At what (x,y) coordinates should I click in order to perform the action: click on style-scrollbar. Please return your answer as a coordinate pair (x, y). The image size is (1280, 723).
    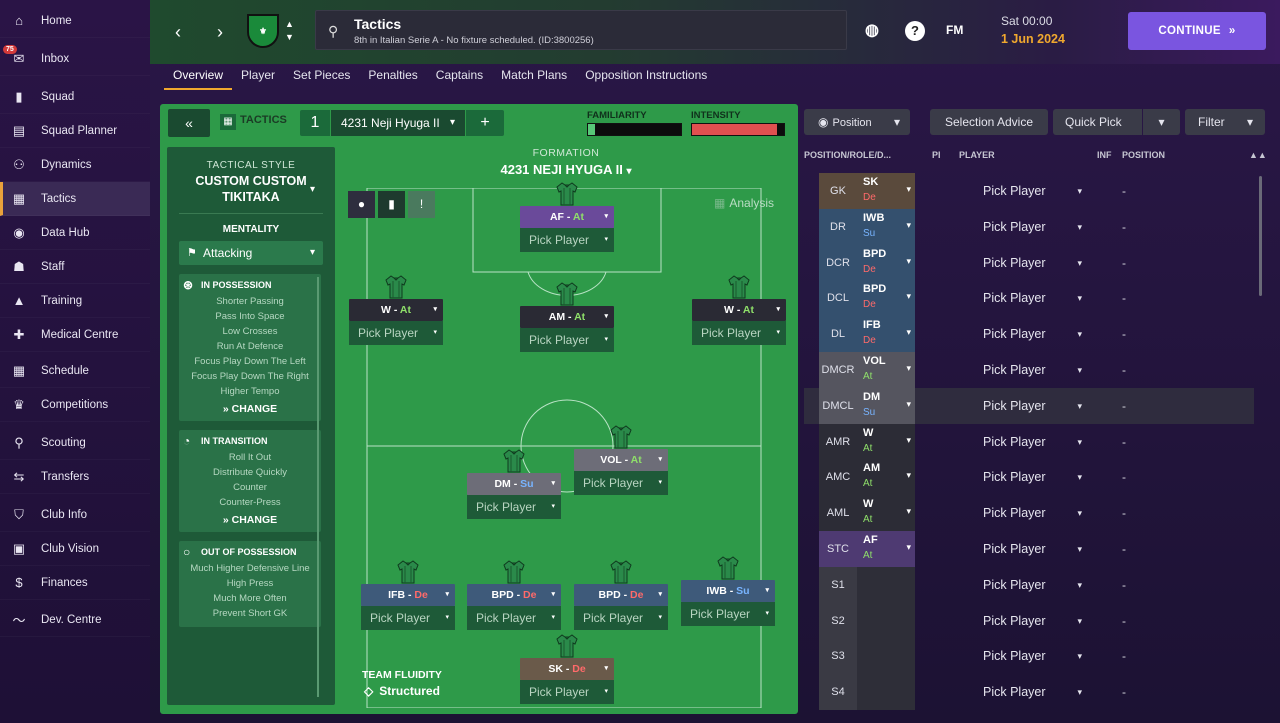
    Looking at the image, I should click on (318, 487).